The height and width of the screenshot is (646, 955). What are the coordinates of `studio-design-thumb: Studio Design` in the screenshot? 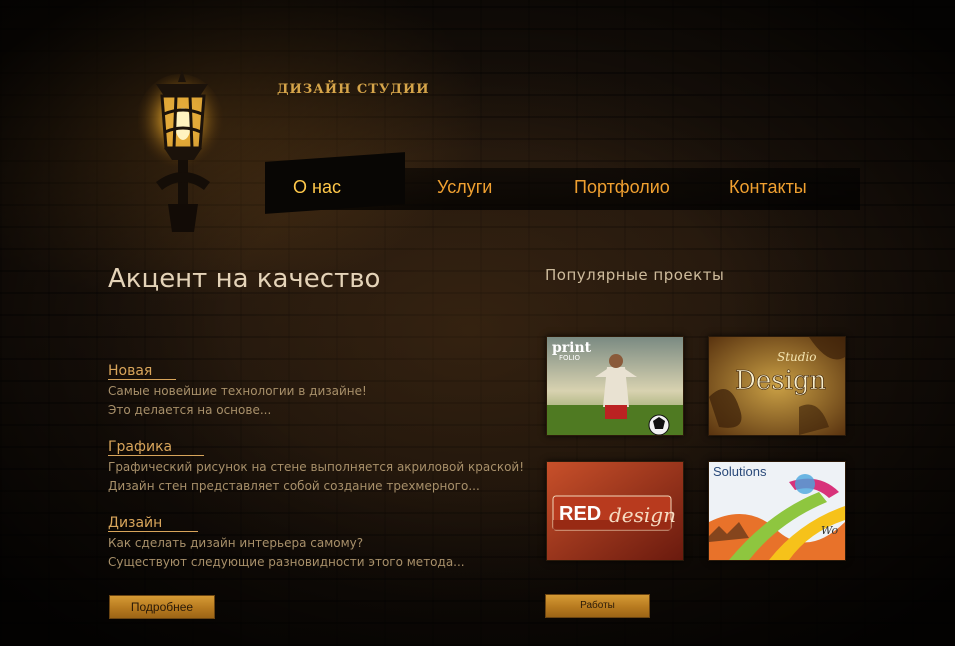 It's located at (777, 386).